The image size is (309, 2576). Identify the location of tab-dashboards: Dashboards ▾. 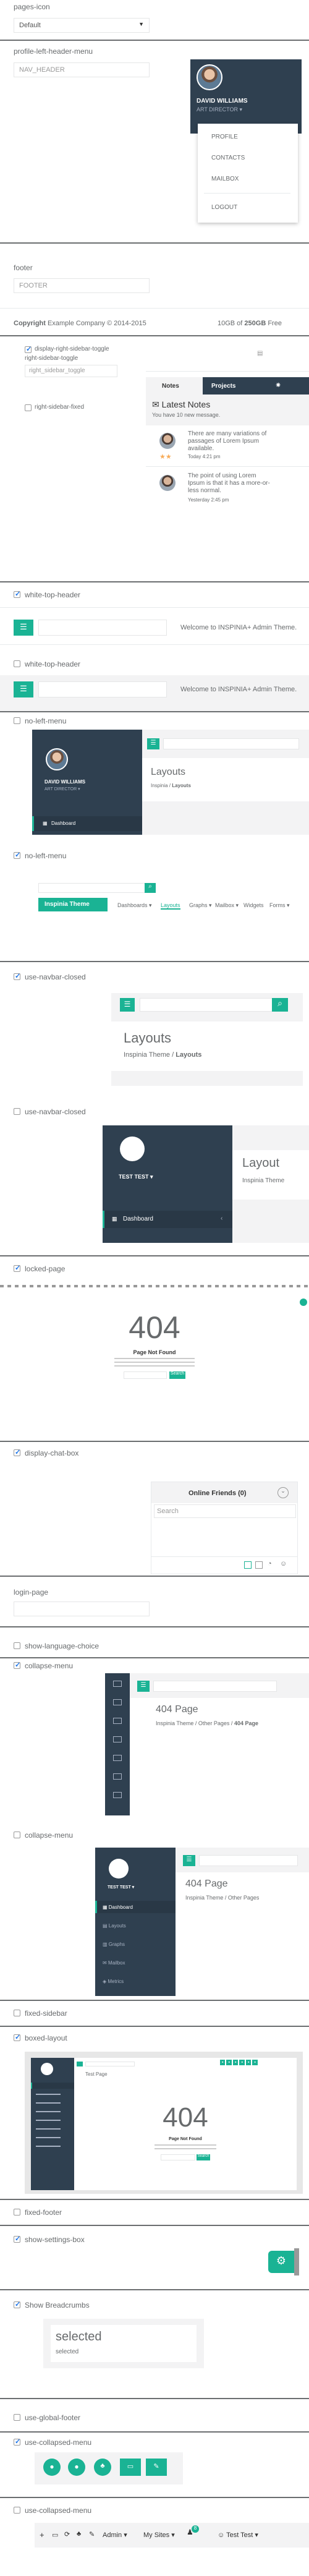
(134, 905).